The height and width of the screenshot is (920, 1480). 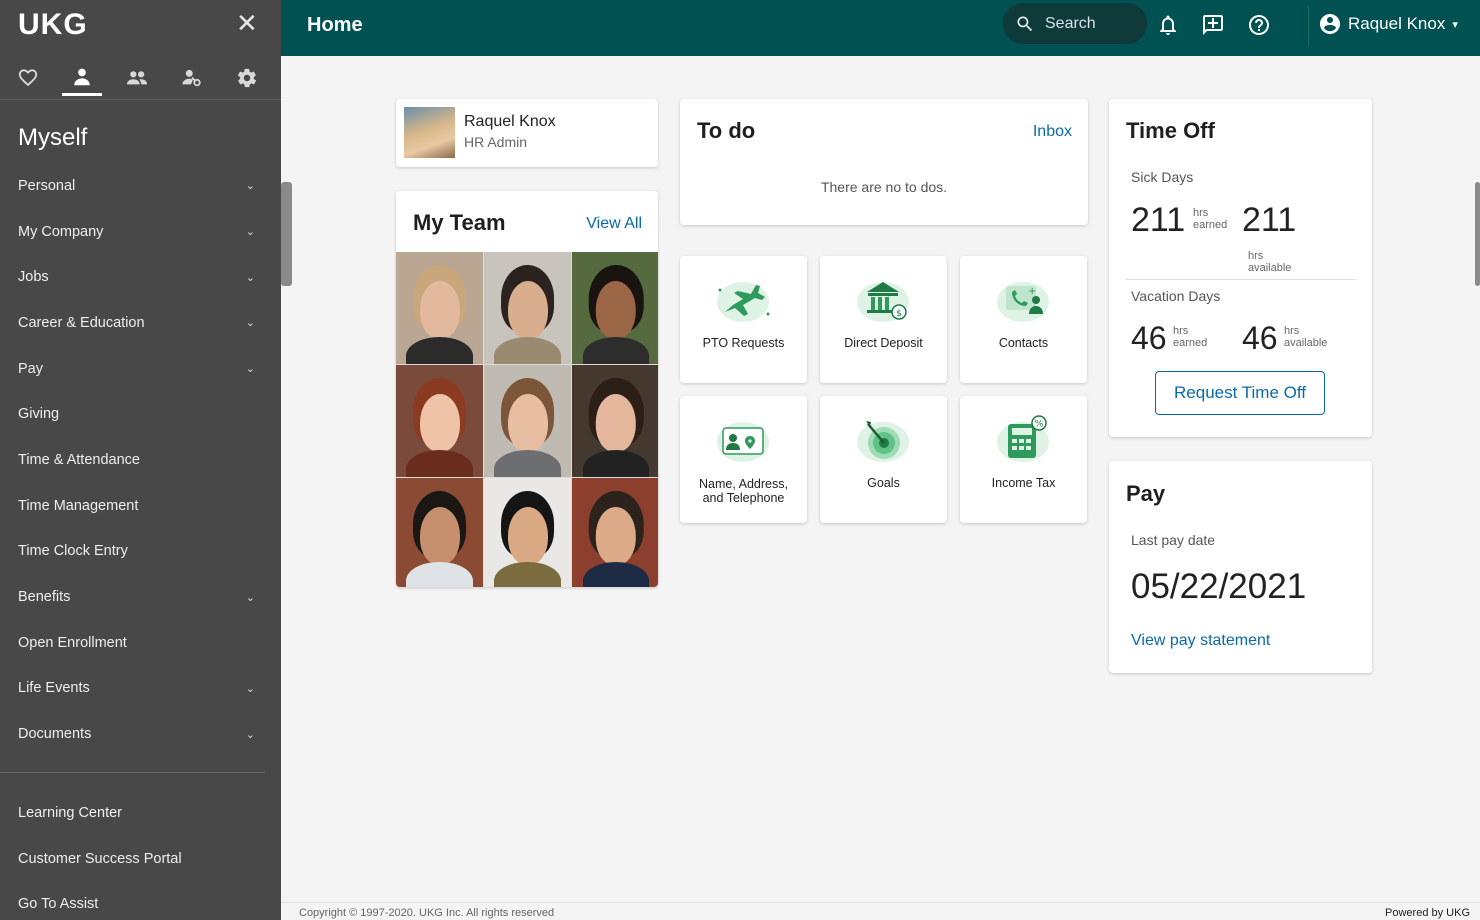 I want to click on tile-pto-requests: PTO Requests, so click(x=743, y=319).